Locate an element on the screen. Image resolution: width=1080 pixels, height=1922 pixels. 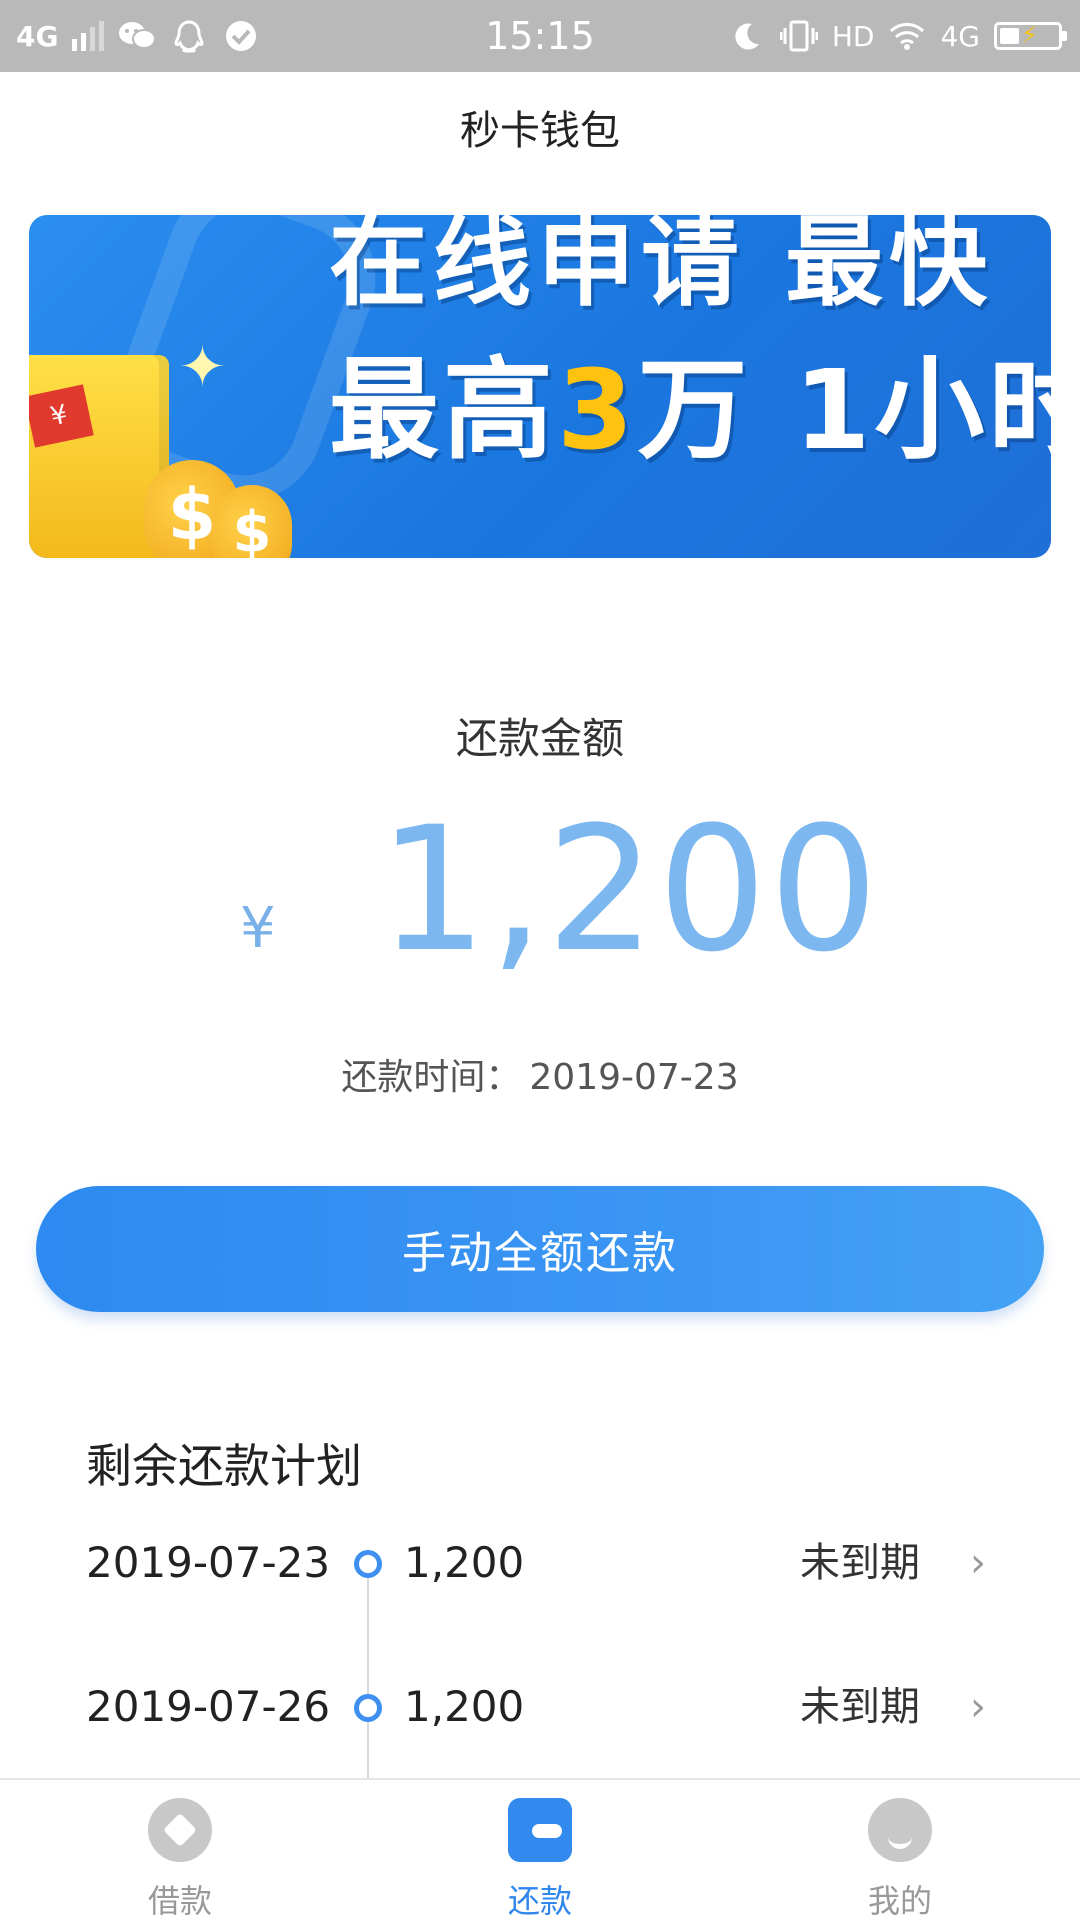
banner-line1: 在线申请 最快 is located at coordinates (661, 267).